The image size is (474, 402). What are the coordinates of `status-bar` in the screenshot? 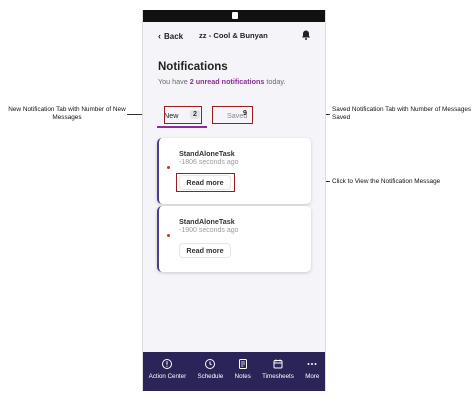 It's located at (234, 16).